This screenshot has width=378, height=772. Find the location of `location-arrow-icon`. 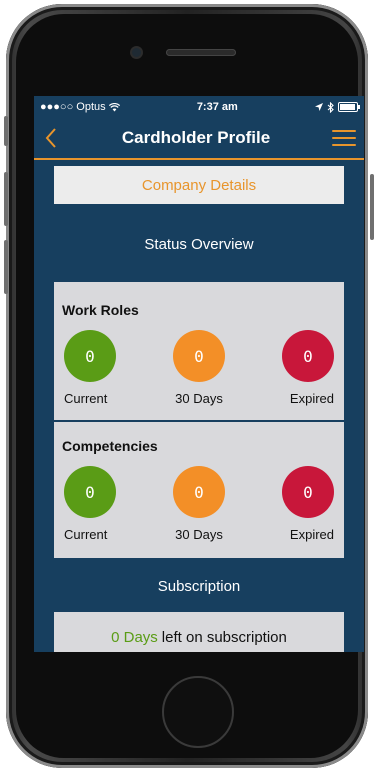

location-arrow-icon is located at coordinates (318, 107).